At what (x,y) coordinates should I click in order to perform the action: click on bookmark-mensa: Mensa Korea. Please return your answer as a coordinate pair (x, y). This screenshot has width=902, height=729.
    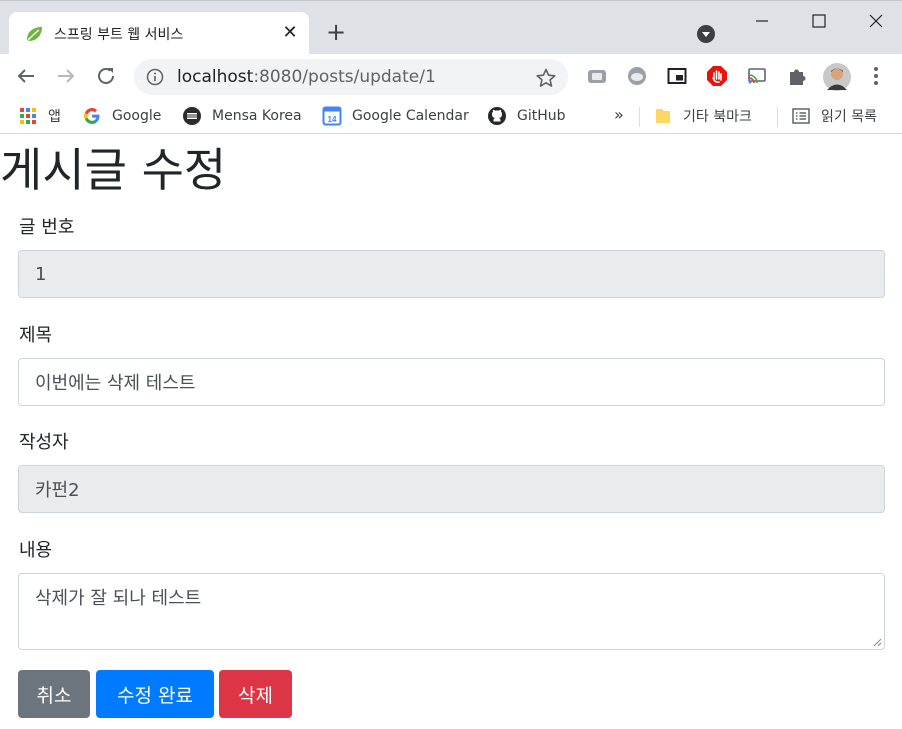
    Looking at the image, I should click on (242, 116).